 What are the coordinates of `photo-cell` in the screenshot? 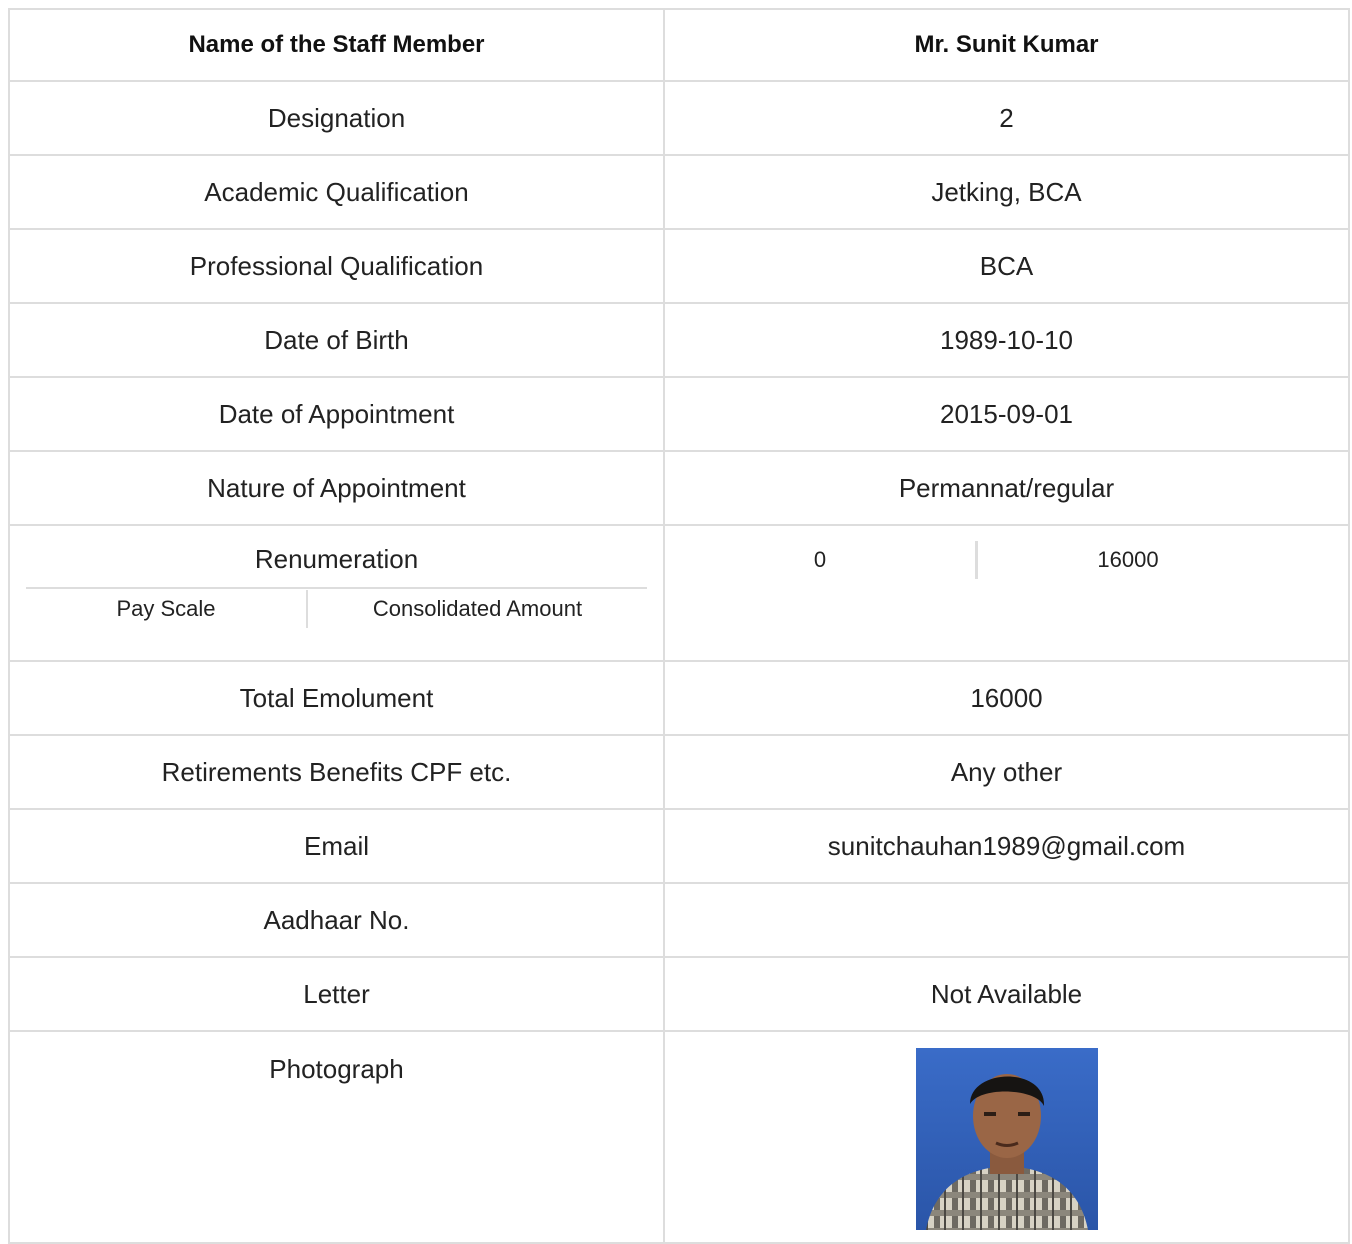 It's located at (1006, 1137).